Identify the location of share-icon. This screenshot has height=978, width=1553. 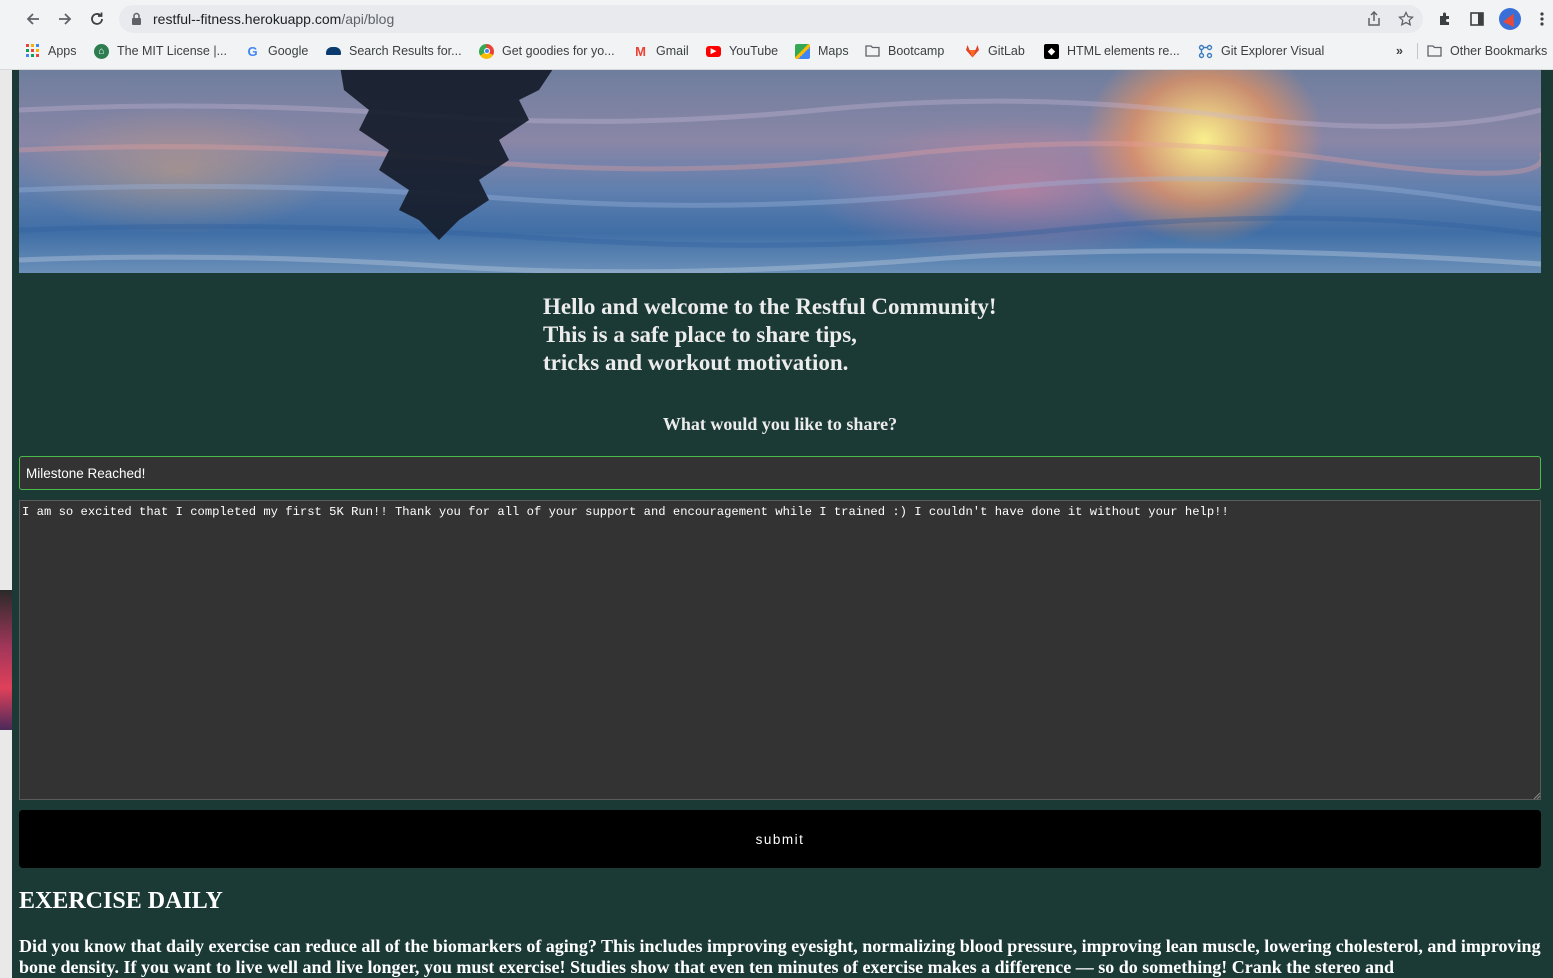
(1374, 19).